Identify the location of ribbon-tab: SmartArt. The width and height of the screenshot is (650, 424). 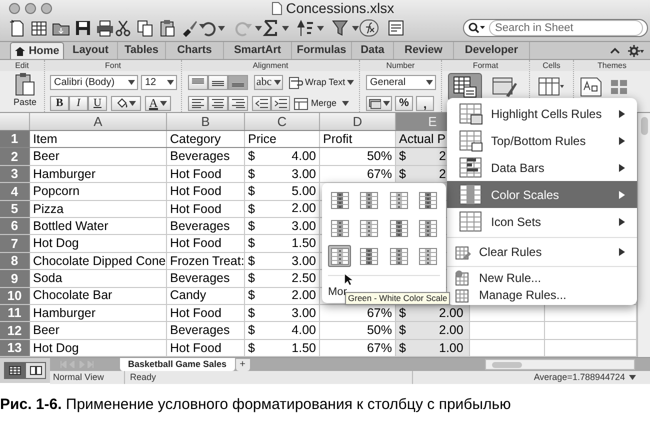
(258, 50).